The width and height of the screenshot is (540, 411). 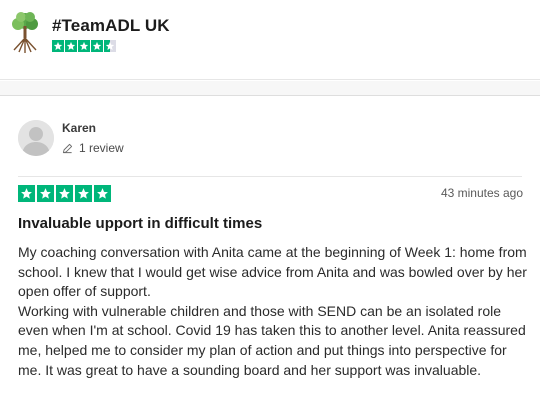 I want to click on divider, so click(x=270, y=176).